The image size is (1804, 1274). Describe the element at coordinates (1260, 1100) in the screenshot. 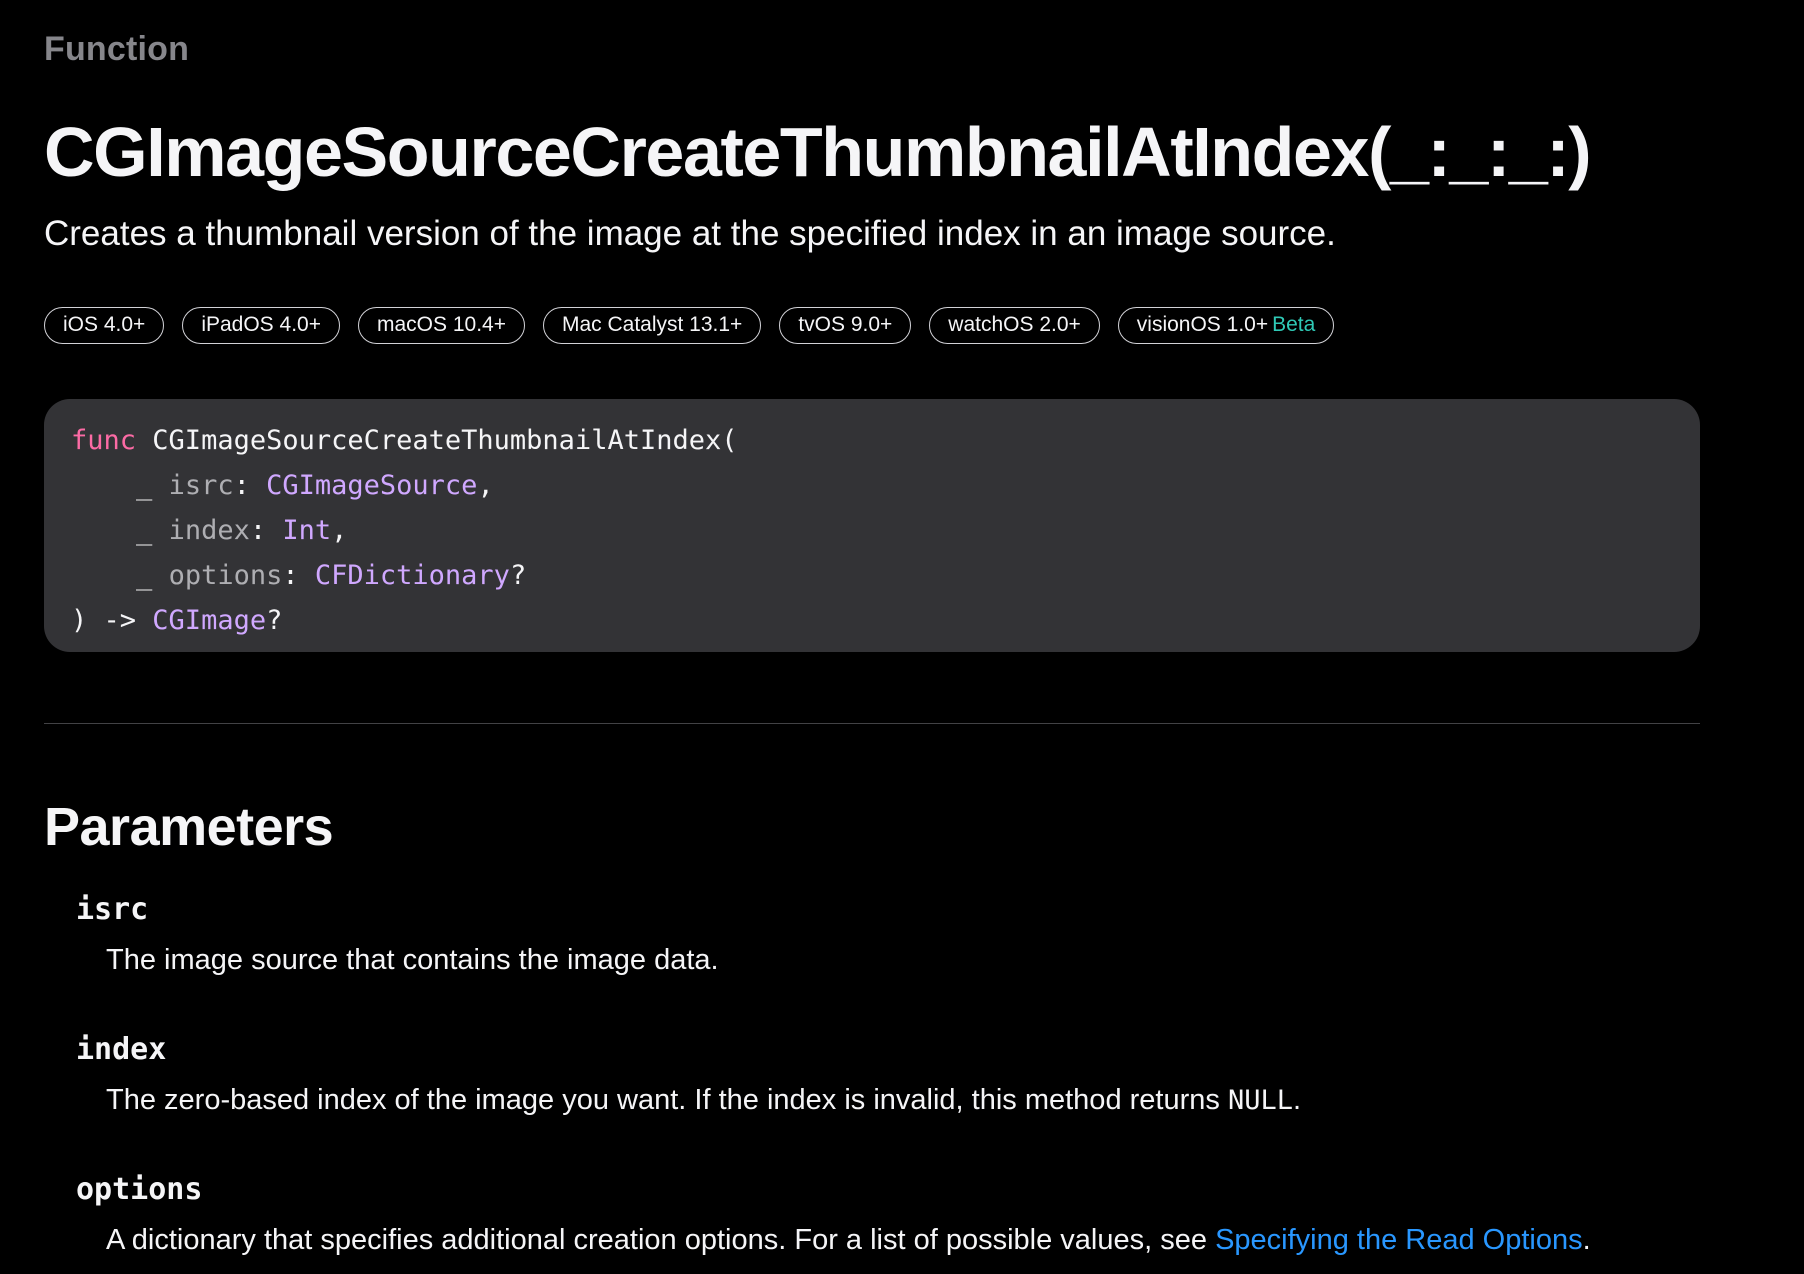

I see `null-code: NULL` at that location.